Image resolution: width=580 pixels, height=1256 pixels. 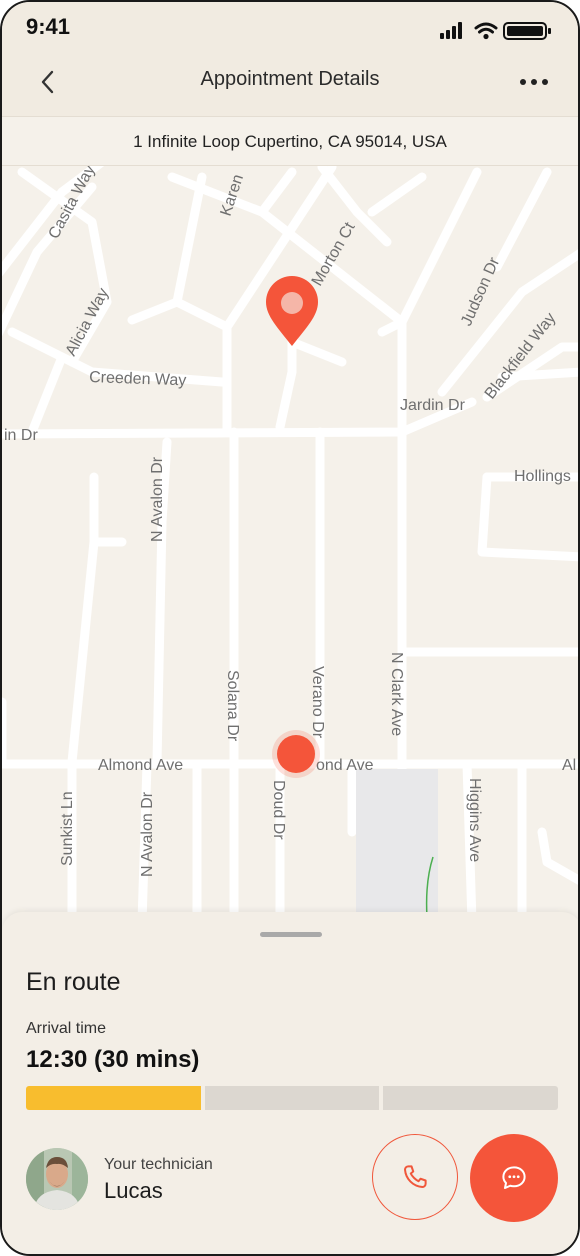 What do you see at coordinates (278, 810) in the screenshot?
I see `street-label: Doud Dr` at bounding box center [278, 810].